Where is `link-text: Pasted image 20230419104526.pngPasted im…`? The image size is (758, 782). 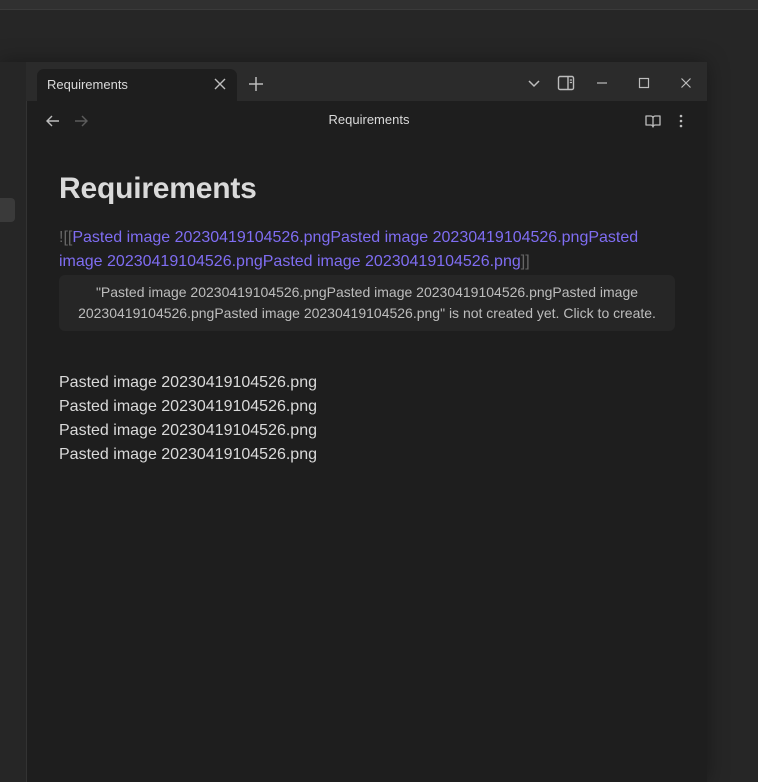 link-text: Pasted image 20230419104526.pngPasted im… is located at coordinates (348, 249).